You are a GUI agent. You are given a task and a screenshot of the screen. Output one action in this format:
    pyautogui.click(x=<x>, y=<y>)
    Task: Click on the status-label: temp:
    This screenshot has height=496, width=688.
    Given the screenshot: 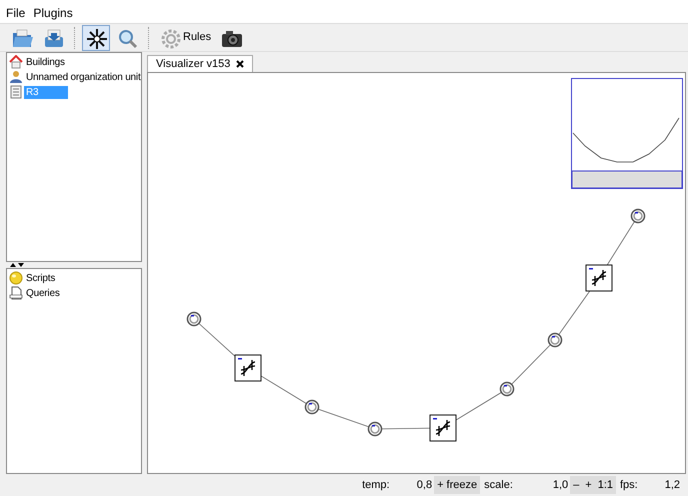 What is the action you would take?
    pyautogui.click(x=376, y=485)
    